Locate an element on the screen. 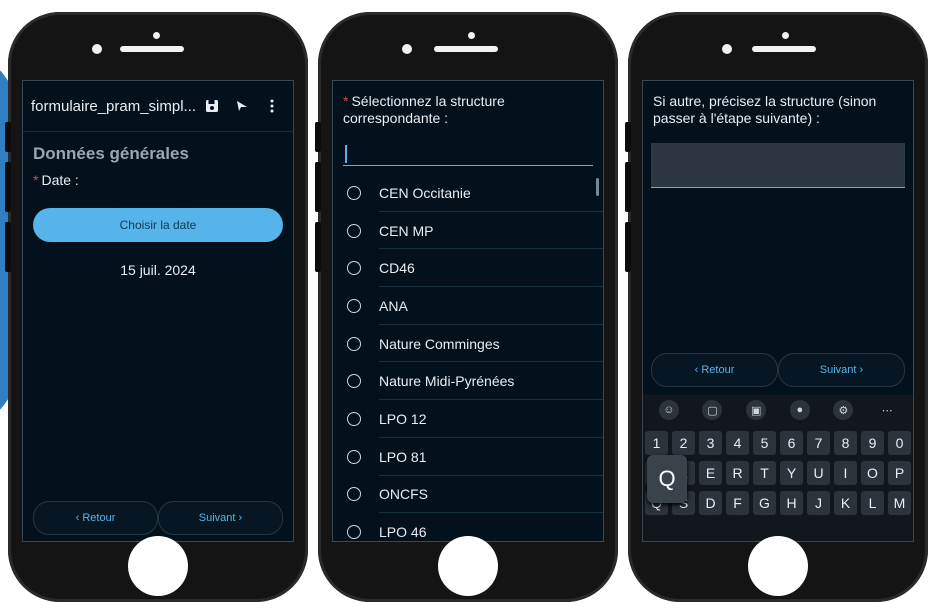 The height and width of the screenshot is (602, 936). key: 9 is located at coordinates (872, 443).